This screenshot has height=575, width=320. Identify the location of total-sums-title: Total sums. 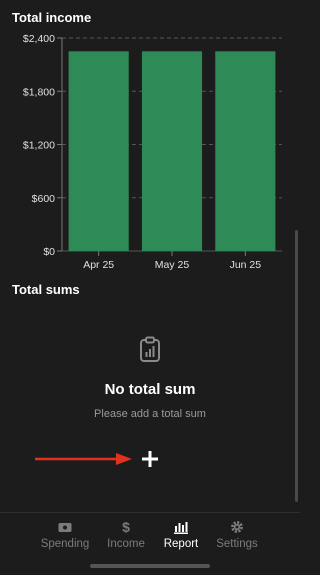
(46, 289).